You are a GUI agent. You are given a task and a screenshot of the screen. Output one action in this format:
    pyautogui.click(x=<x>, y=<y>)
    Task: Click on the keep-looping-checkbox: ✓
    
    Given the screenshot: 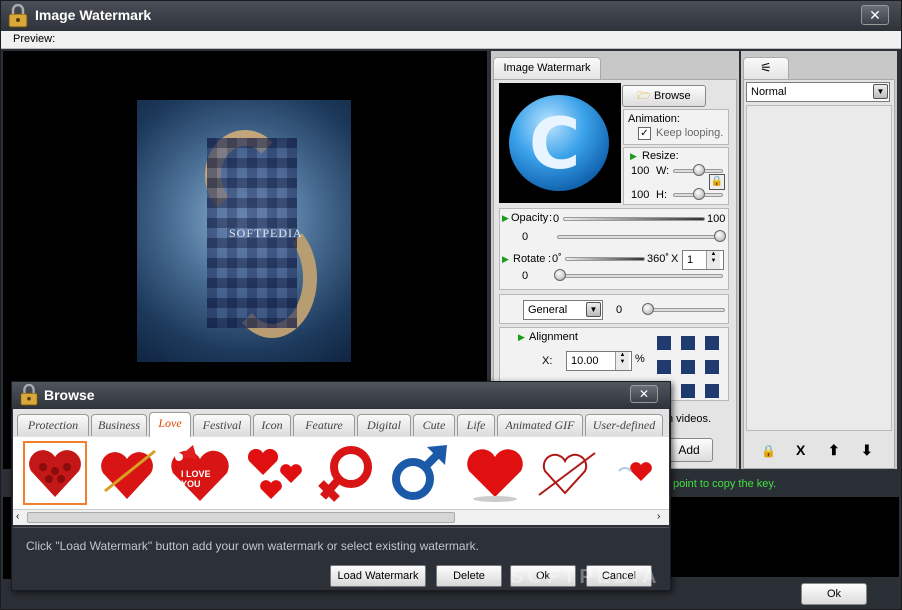 What is the action you would take?
    pyautogui.click(x=644, y=133)
    